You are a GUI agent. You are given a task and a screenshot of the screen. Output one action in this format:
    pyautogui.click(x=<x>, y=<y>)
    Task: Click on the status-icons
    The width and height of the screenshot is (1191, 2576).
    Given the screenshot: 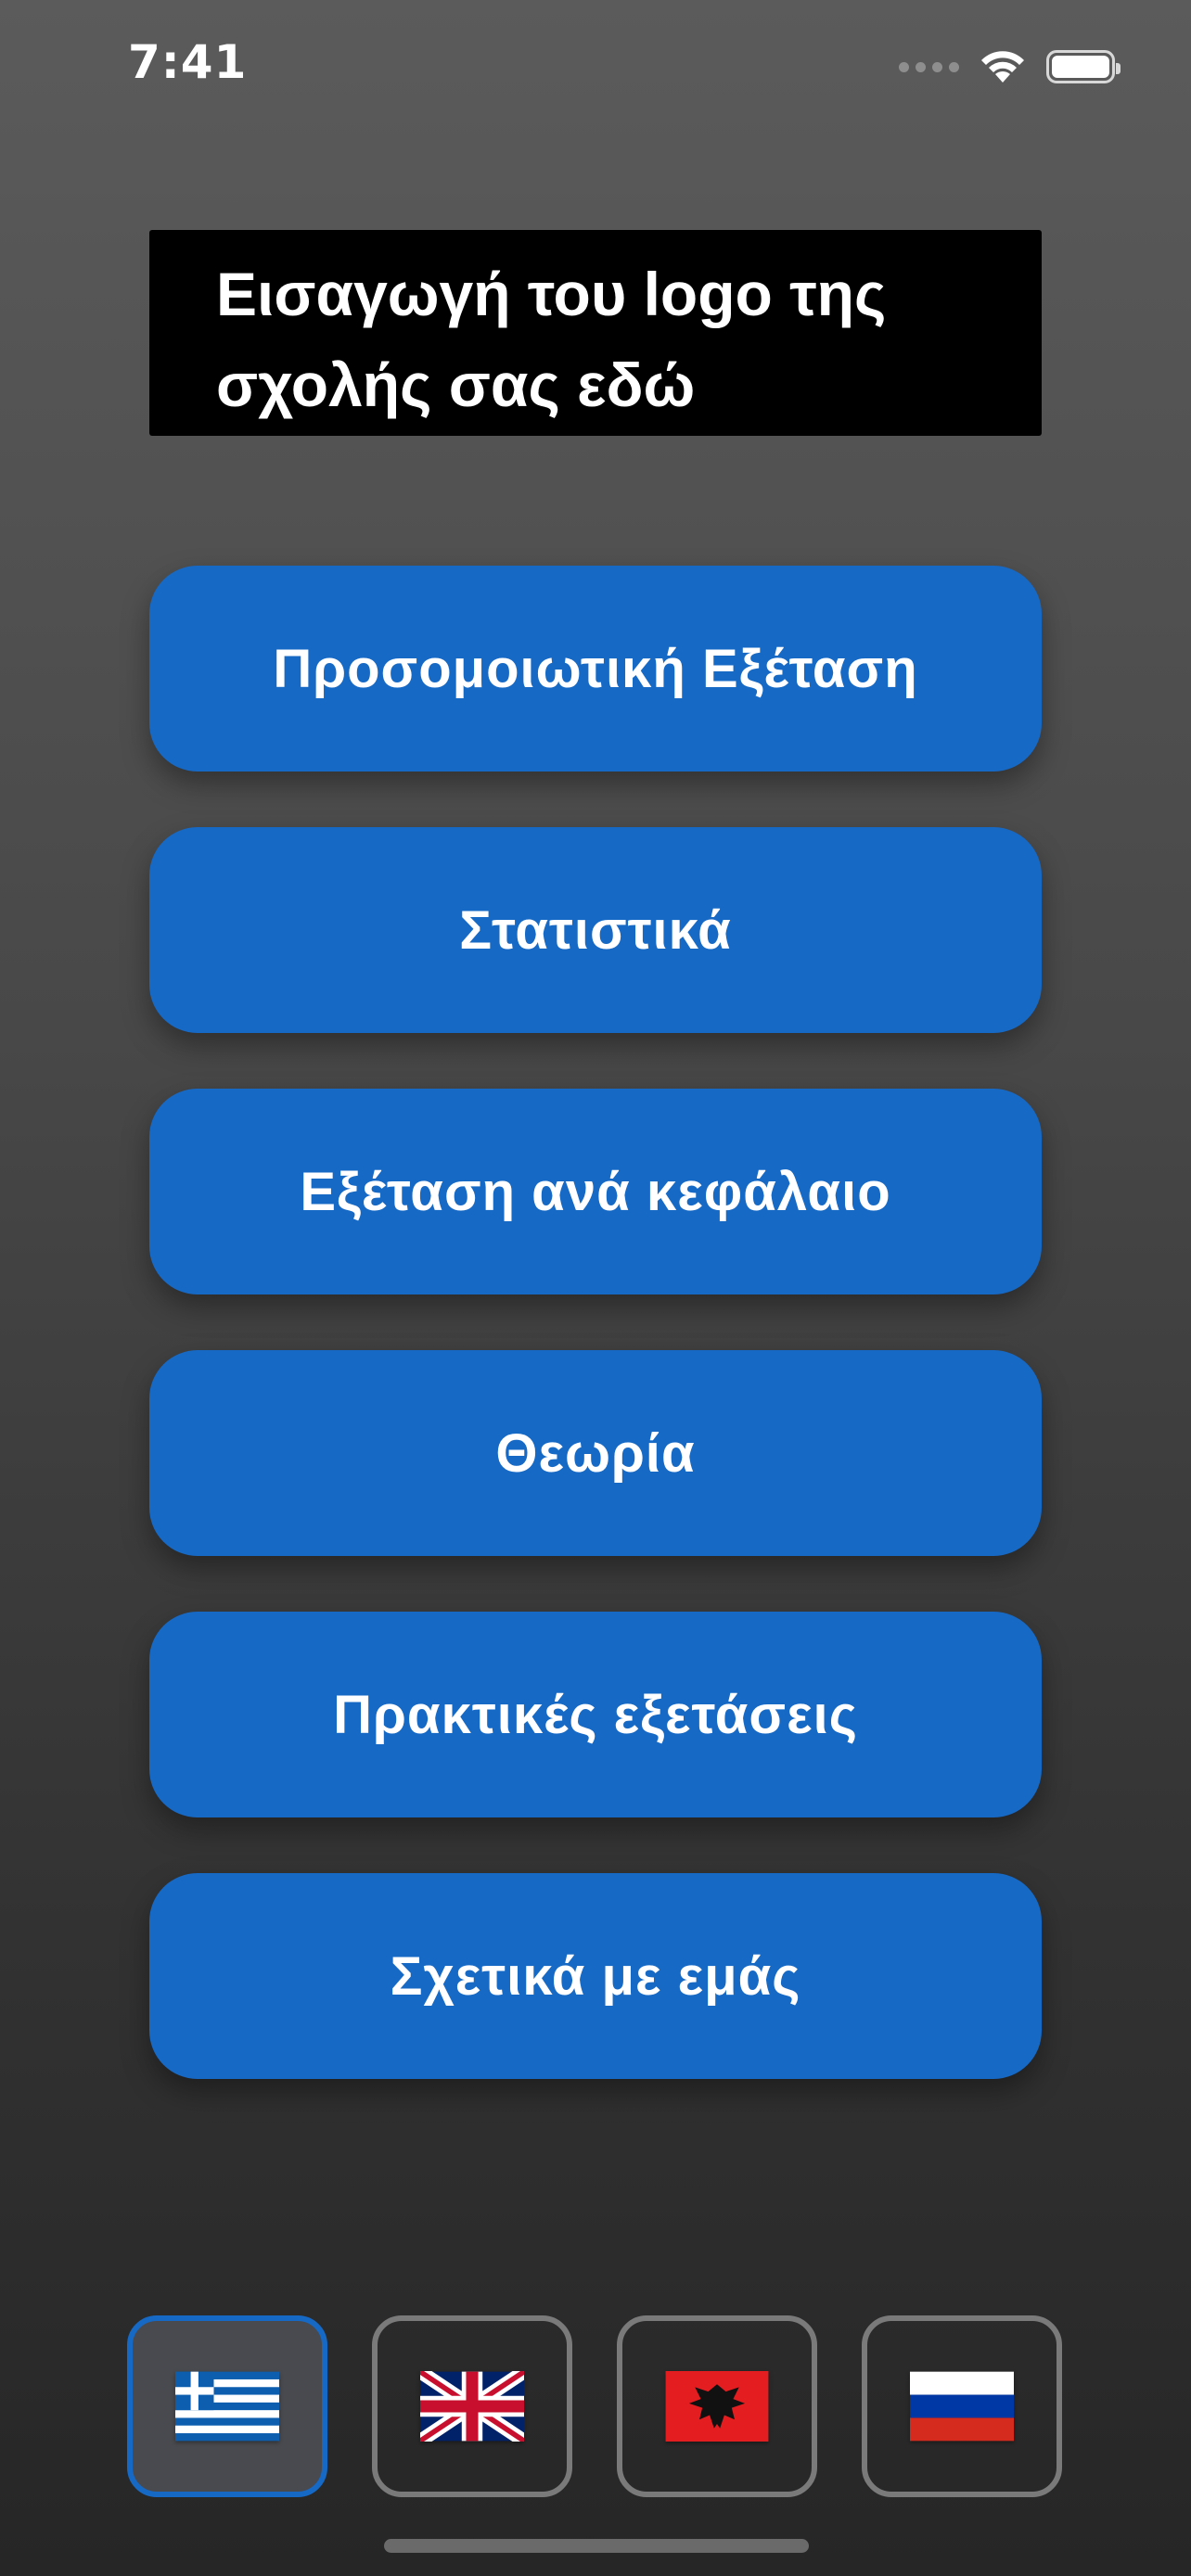 What is the action you would take?
    pyautogui.click(x=1010, y=67)
    